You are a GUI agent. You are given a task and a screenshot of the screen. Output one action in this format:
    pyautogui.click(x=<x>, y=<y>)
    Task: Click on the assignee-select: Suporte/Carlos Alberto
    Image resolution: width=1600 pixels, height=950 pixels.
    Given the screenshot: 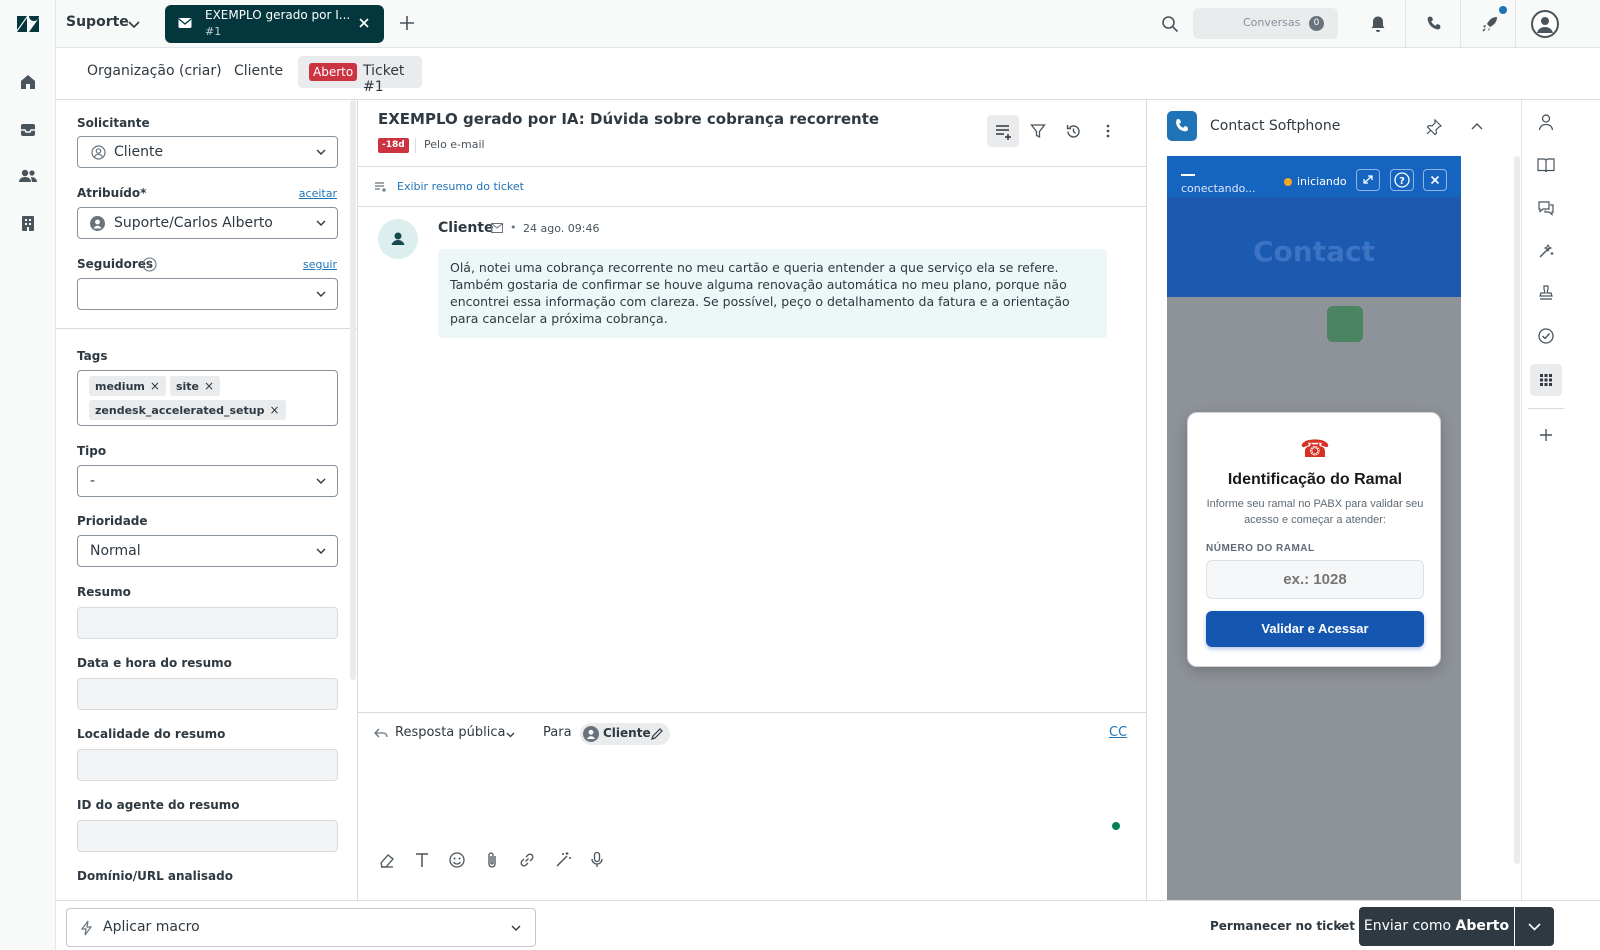 What is the action you would take?
    pyautogui.click(x=207, y=223)
    